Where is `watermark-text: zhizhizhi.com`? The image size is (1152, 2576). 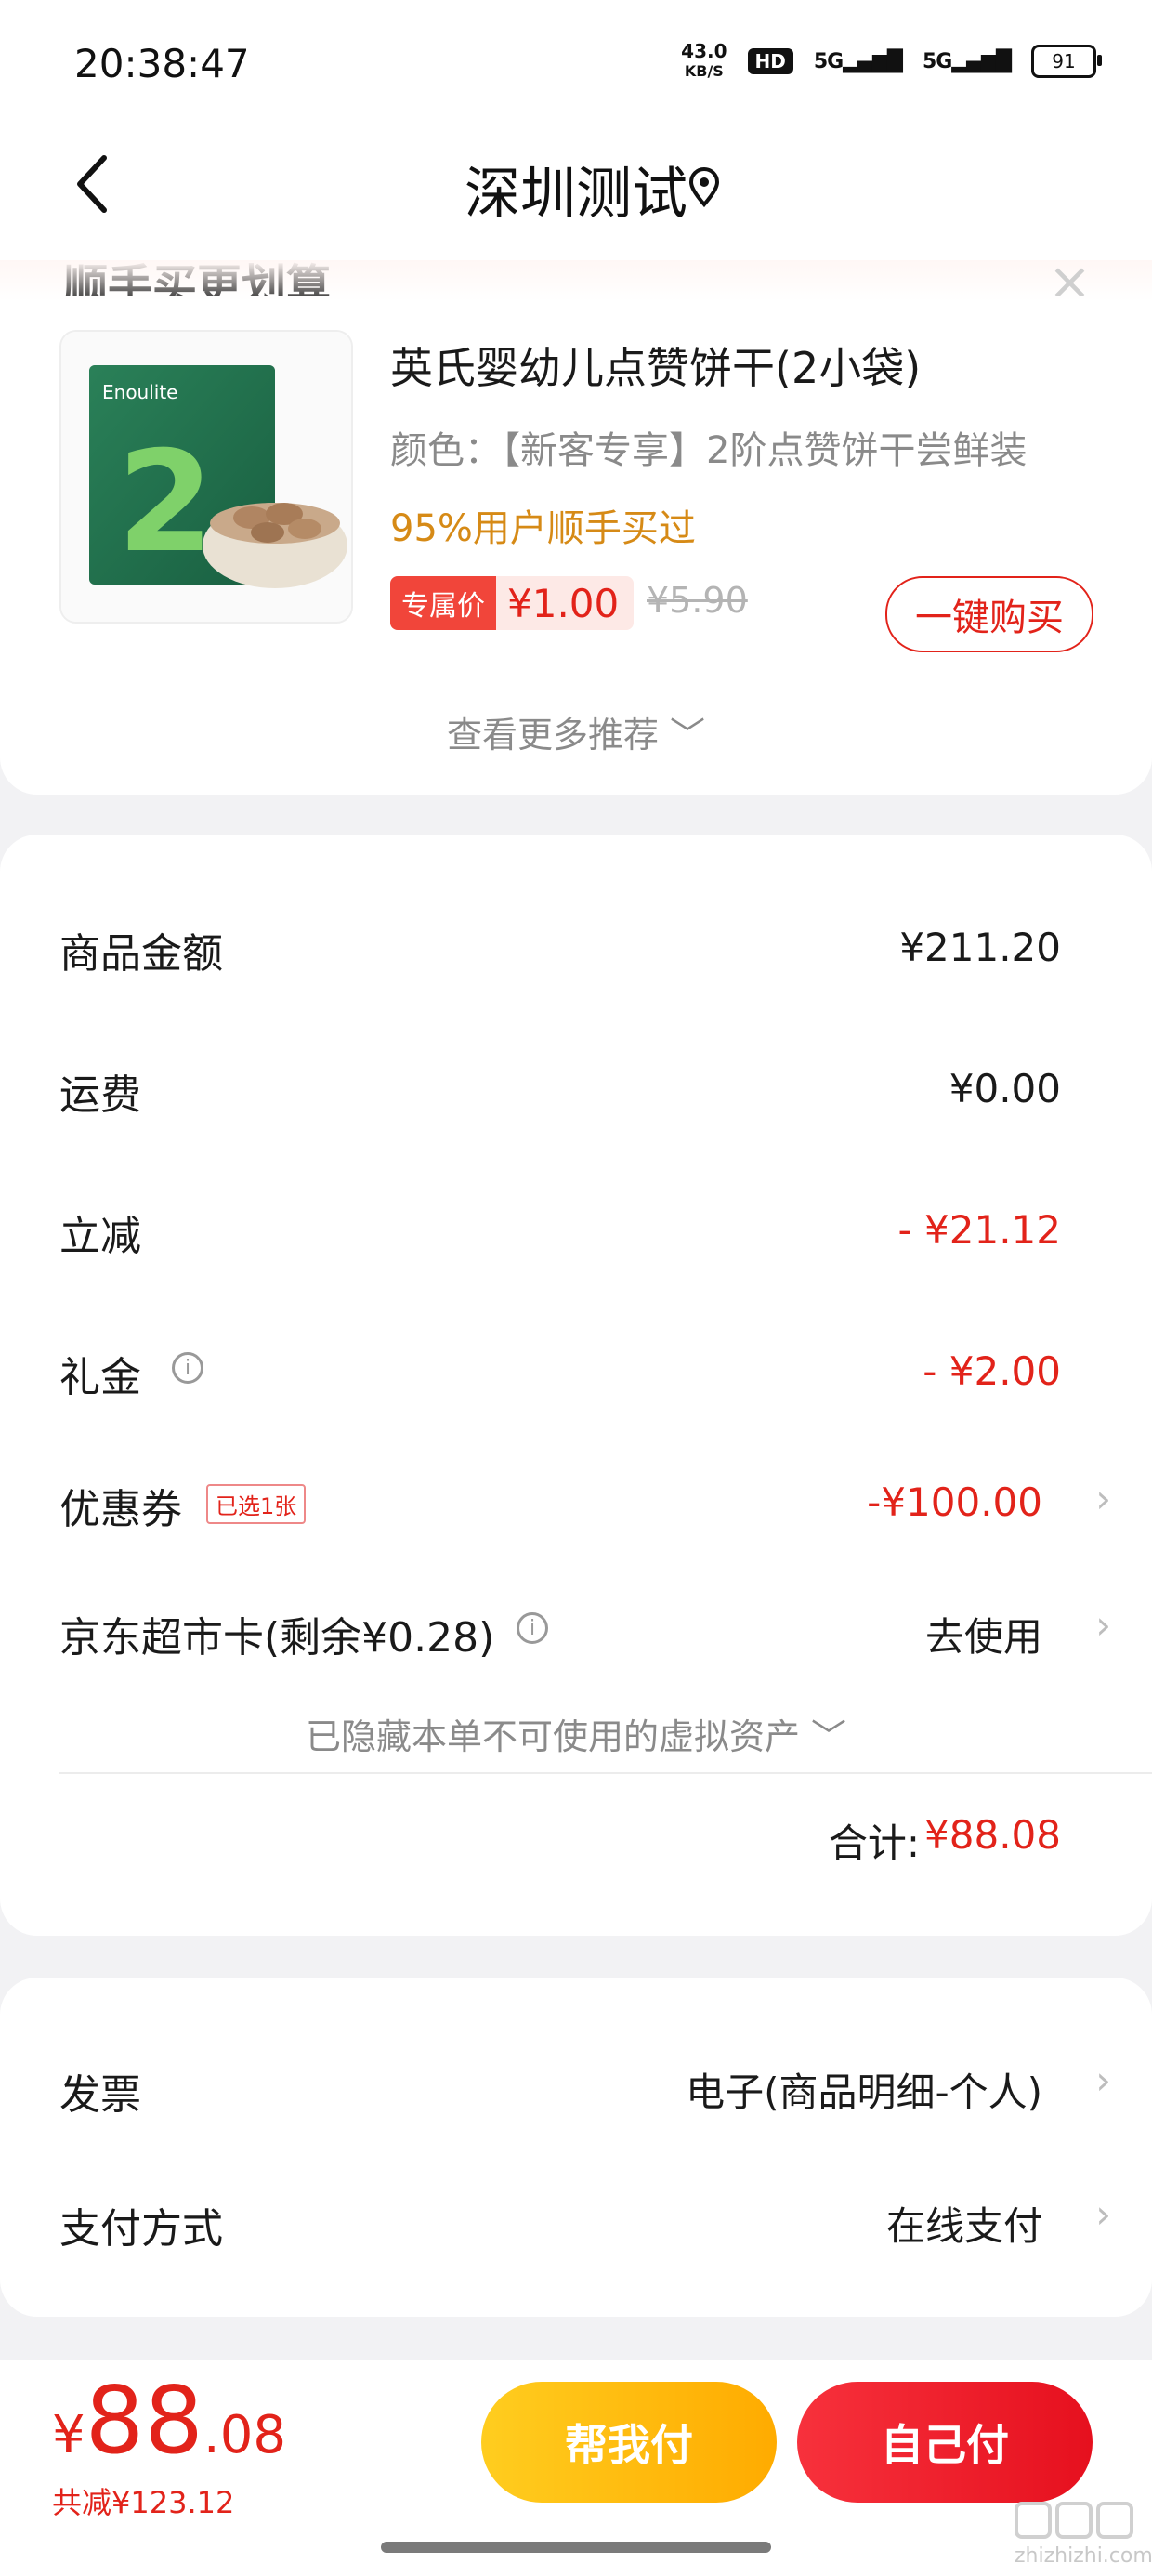
watermark-text: zhizhizhi.com is located at coordinates (1083, 2556).